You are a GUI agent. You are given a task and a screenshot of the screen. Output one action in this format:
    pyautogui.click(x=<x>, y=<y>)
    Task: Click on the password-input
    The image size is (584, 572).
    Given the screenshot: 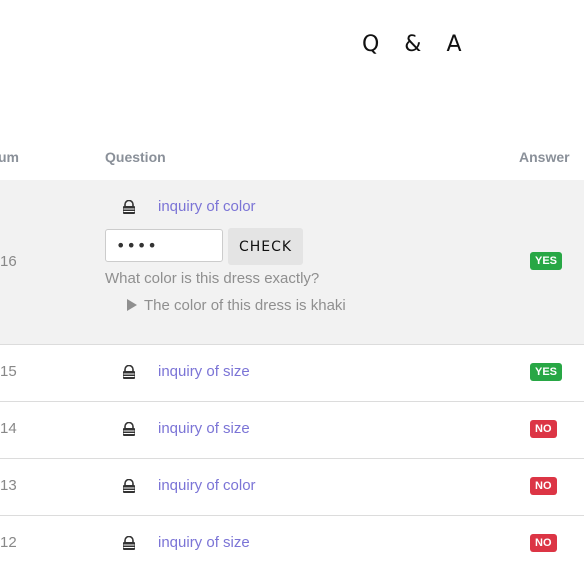 What is the action you would take?
    pyautogui.click(x=164, y=245)
    